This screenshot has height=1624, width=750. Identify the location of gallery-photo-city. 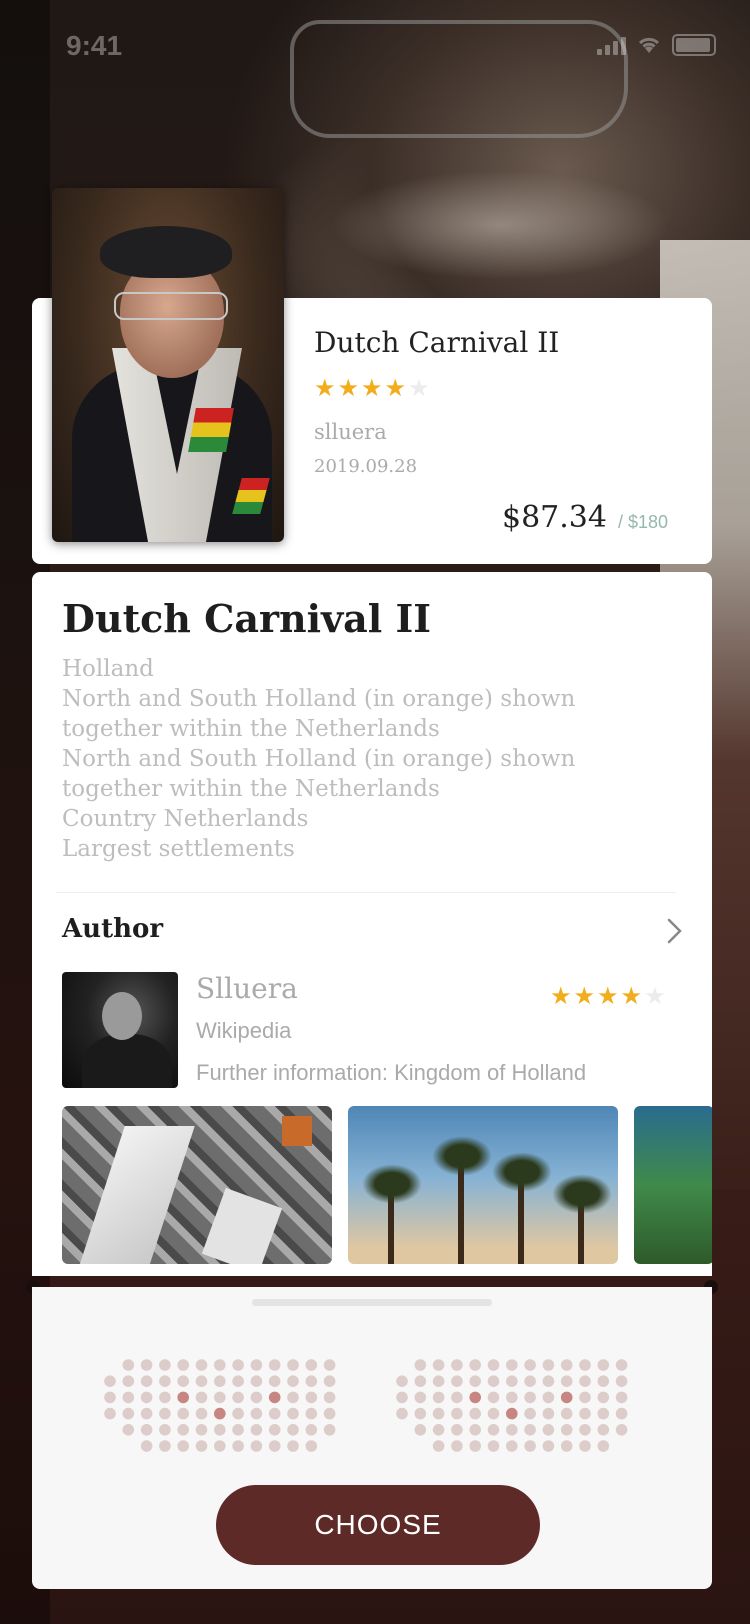
(197, 1185).